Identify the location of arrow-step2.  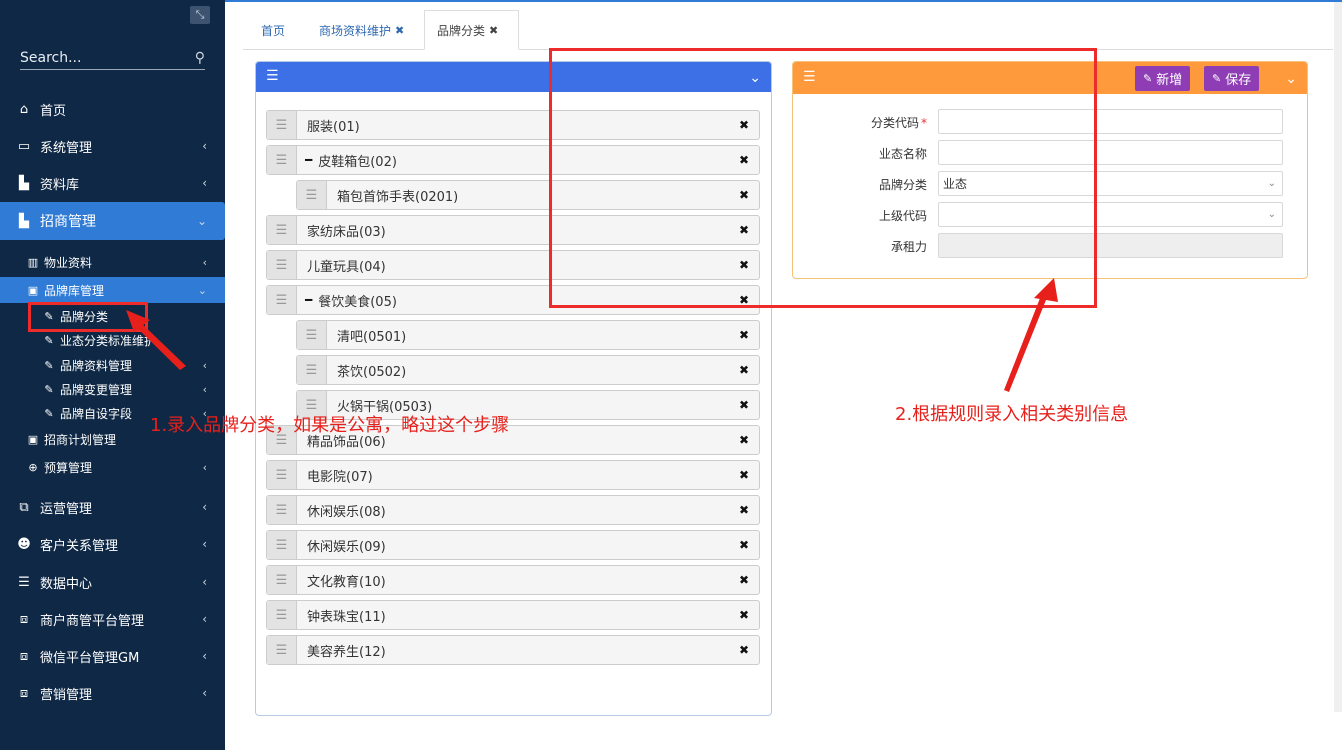
(1031, 335).